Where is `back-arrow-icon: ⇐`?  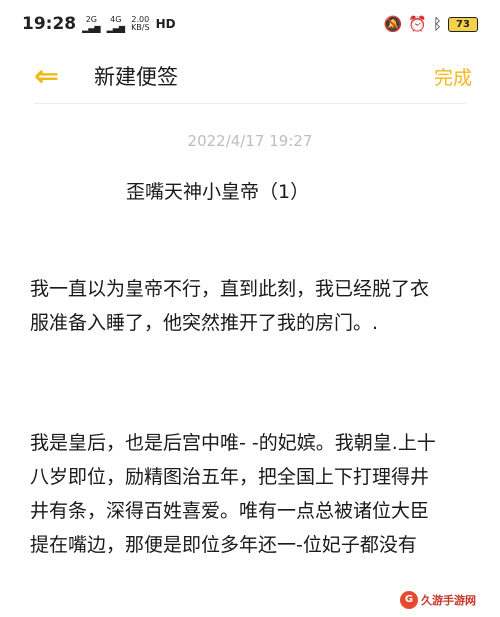 back-arrow-icon: ⇐ is located at coordinates (64, 76).